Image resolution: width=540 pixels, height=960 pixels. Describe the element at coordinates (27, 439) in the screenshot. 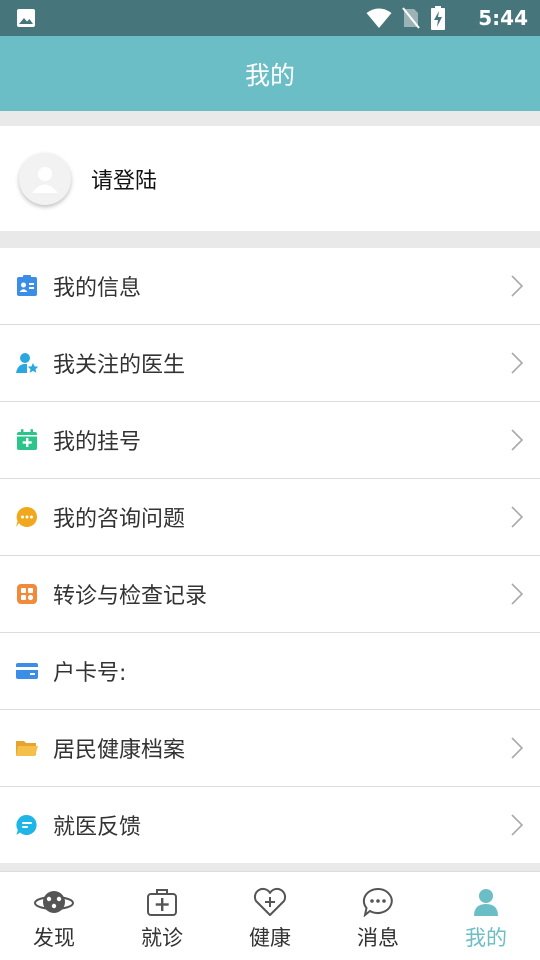

I see `calendar-plus-icon` at that location.